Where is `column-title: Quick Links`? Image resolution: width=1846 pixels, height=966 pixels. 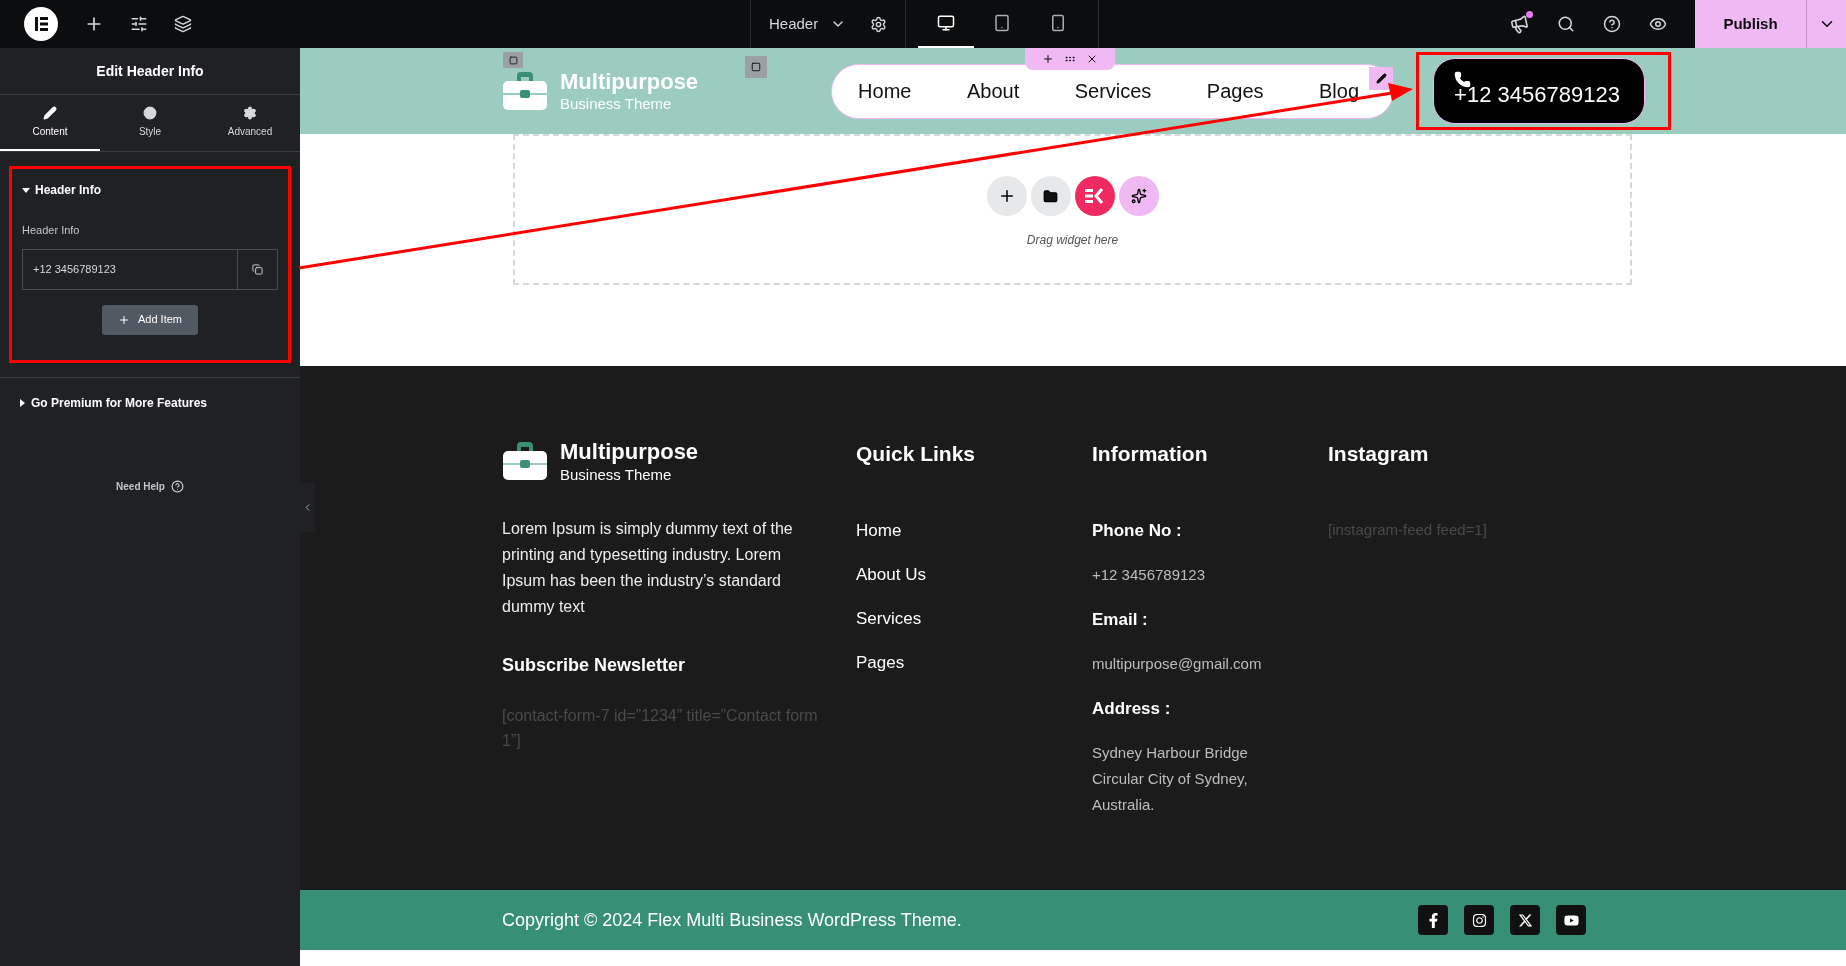
column-title: Quick Links is located at coordinates (916, 454).